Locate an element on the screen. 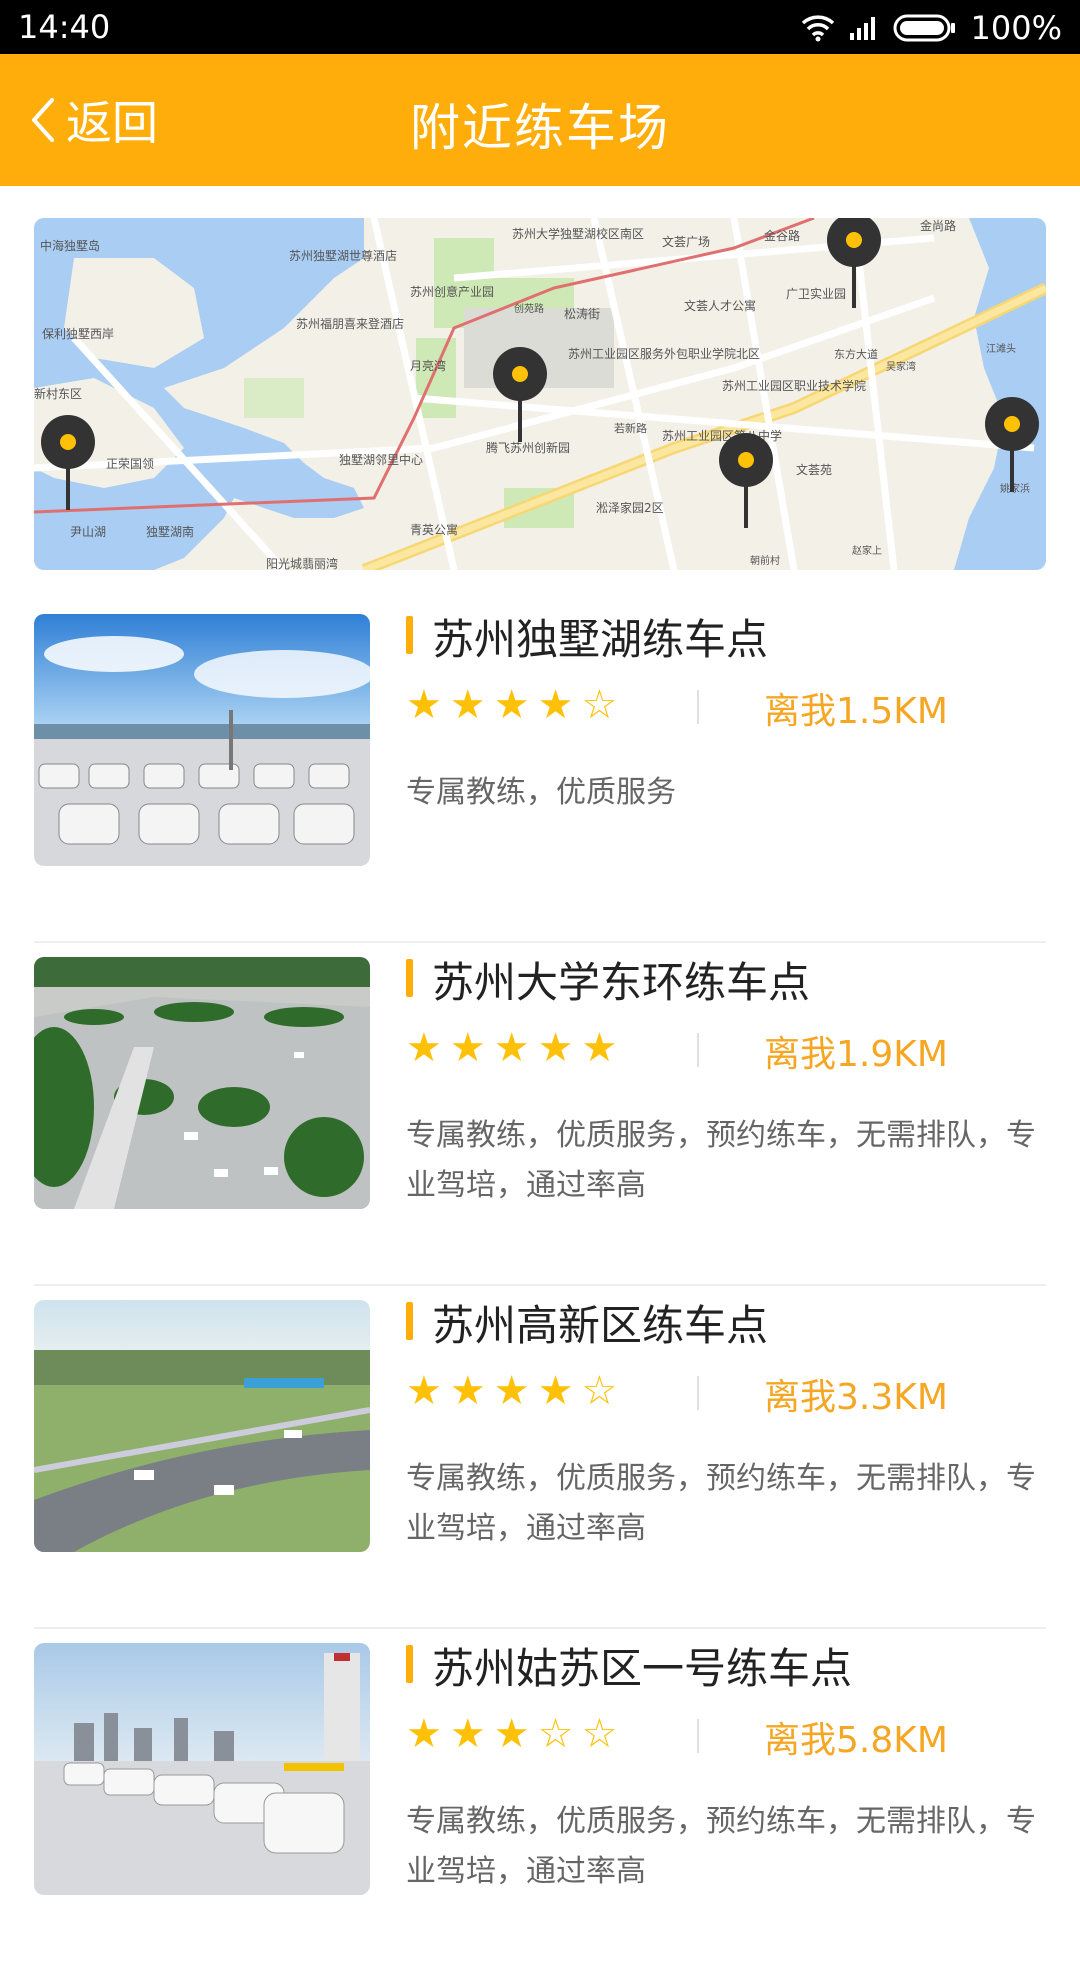  wifi-icon is located at coordinates (817, 28).